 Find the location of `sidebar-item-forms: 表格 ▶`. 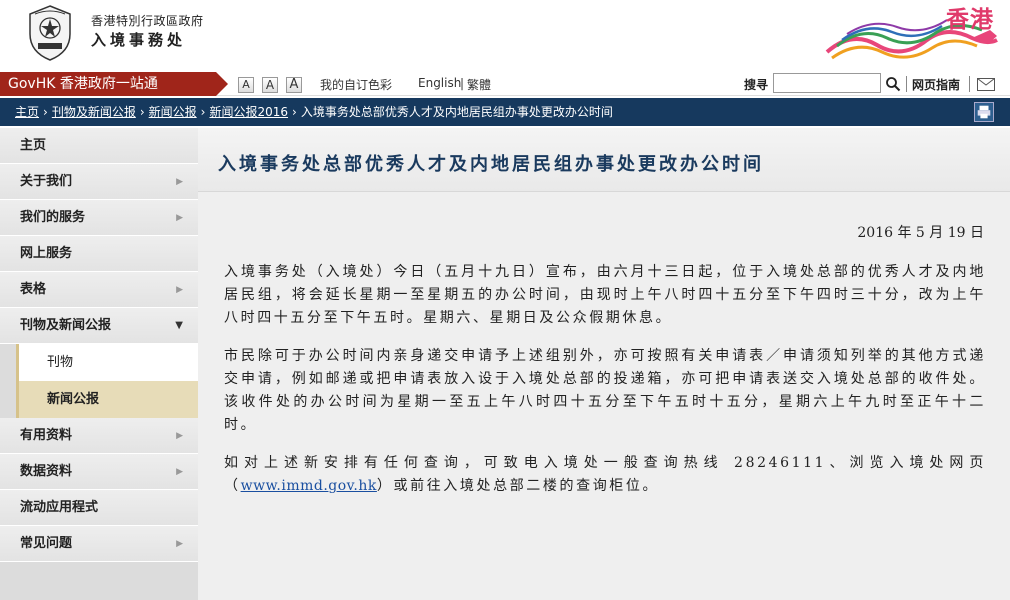

sidebar-item-forms: 表格 ▶ is located at coordinates (99, 290).